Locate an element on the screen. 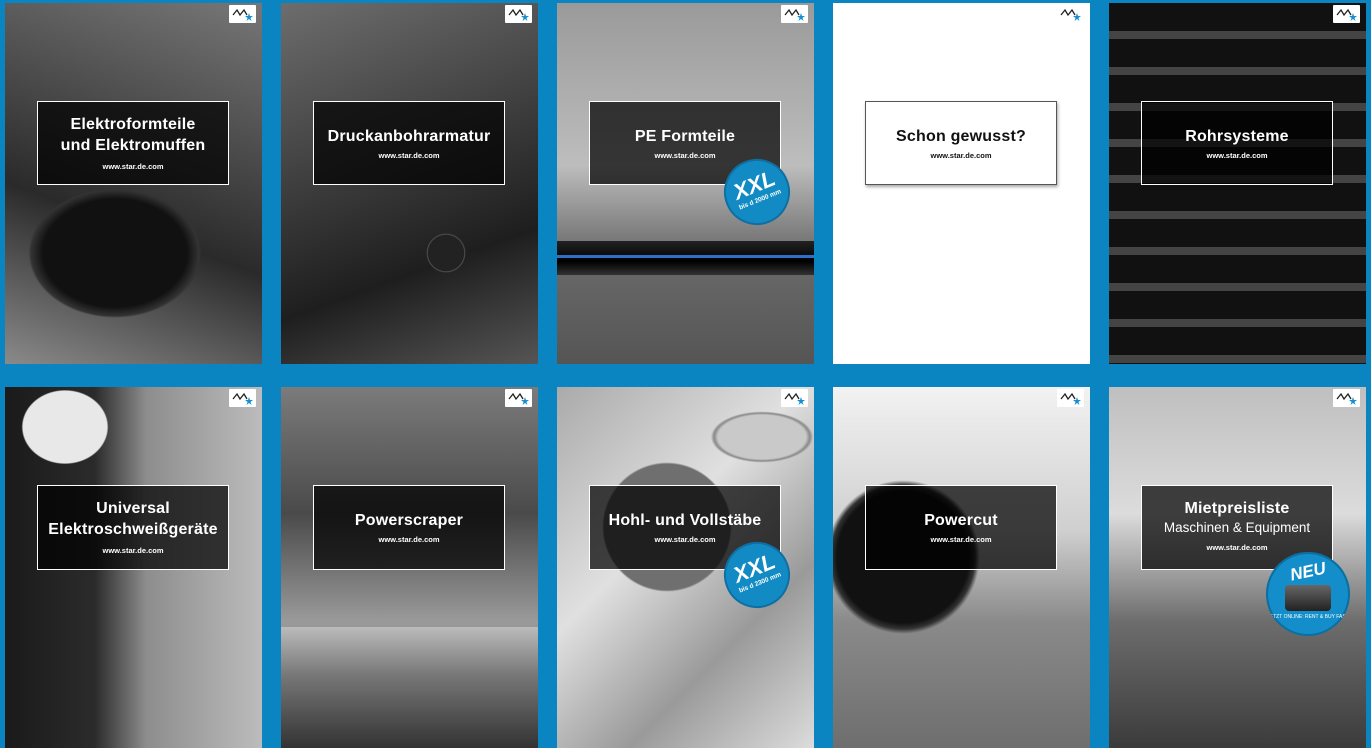 The height and width of the screenshot is (748, 1371). cover-title: Druckanbohrarmatur is located at coordinates (409, 136).